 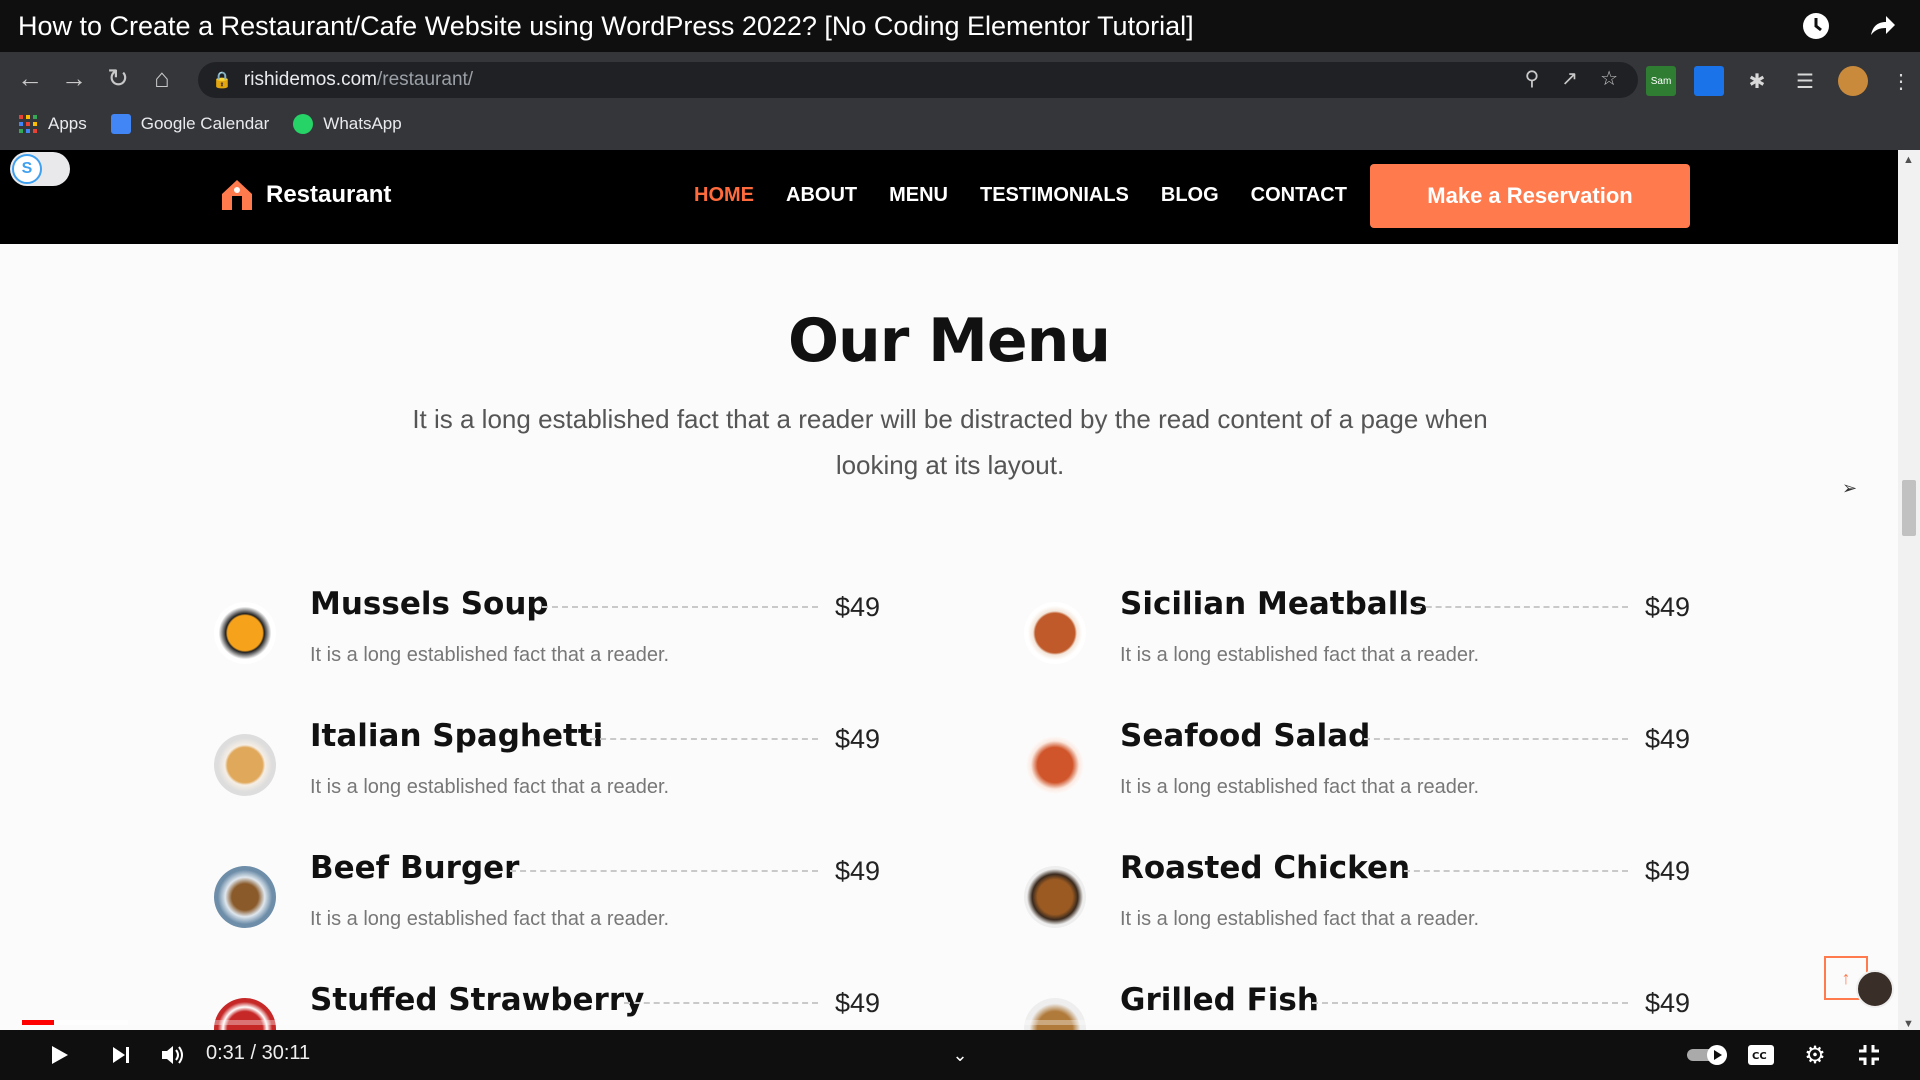 I want to click on watch-later-icon, so click(x=1816, y=26).